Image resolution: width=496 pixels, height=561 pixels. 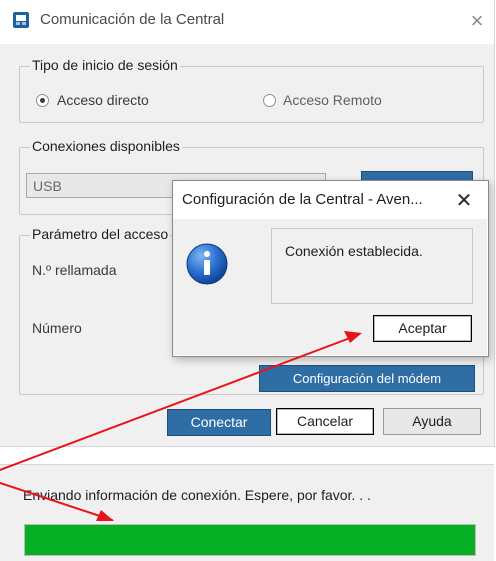 What do you see at coordinates (21, 20) in the screenshot?
I see `app-icon` at bounding box center [21, 20].